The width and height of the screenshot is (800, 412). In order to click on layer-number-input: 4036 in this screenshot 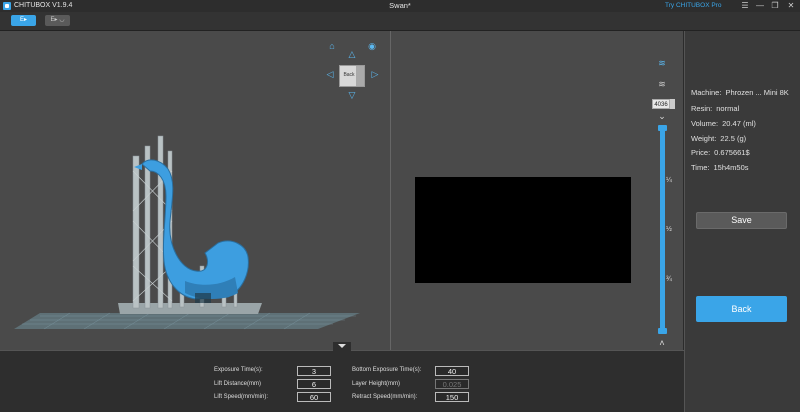, I will do `click(661, 104)`.